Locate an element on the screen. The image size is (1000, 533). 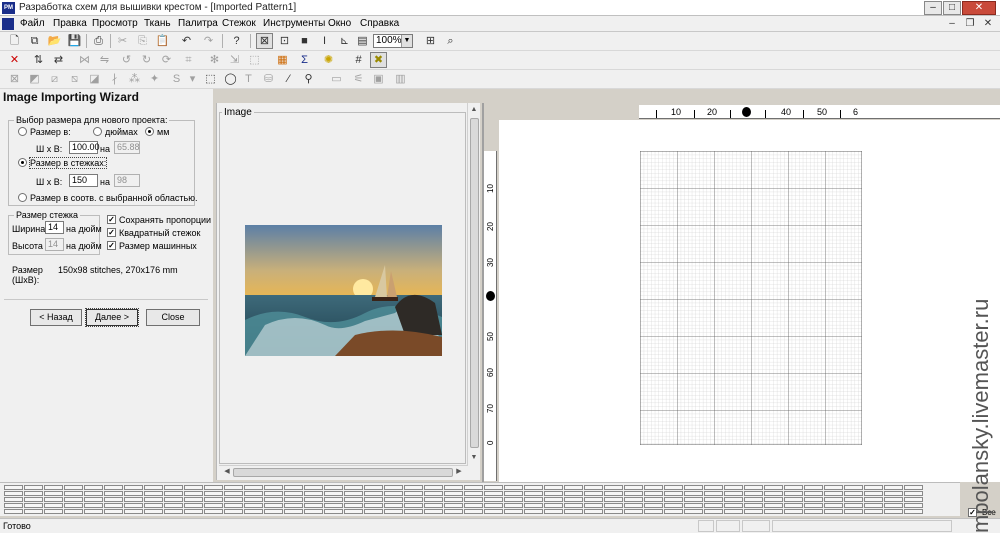
maximize-button: □ is located at coordinates (952, 8).